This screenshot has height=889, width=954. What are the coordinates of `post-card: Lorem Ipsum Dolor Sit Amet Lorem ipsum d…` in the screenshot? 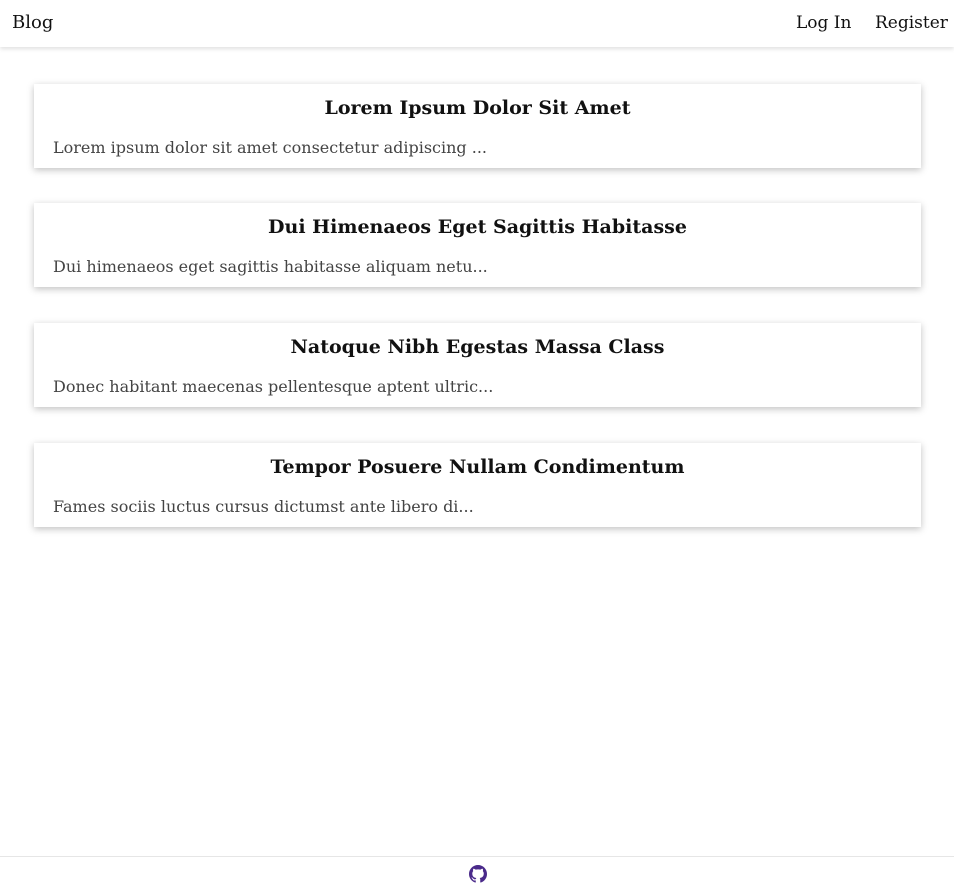 It's located at (477, 126).